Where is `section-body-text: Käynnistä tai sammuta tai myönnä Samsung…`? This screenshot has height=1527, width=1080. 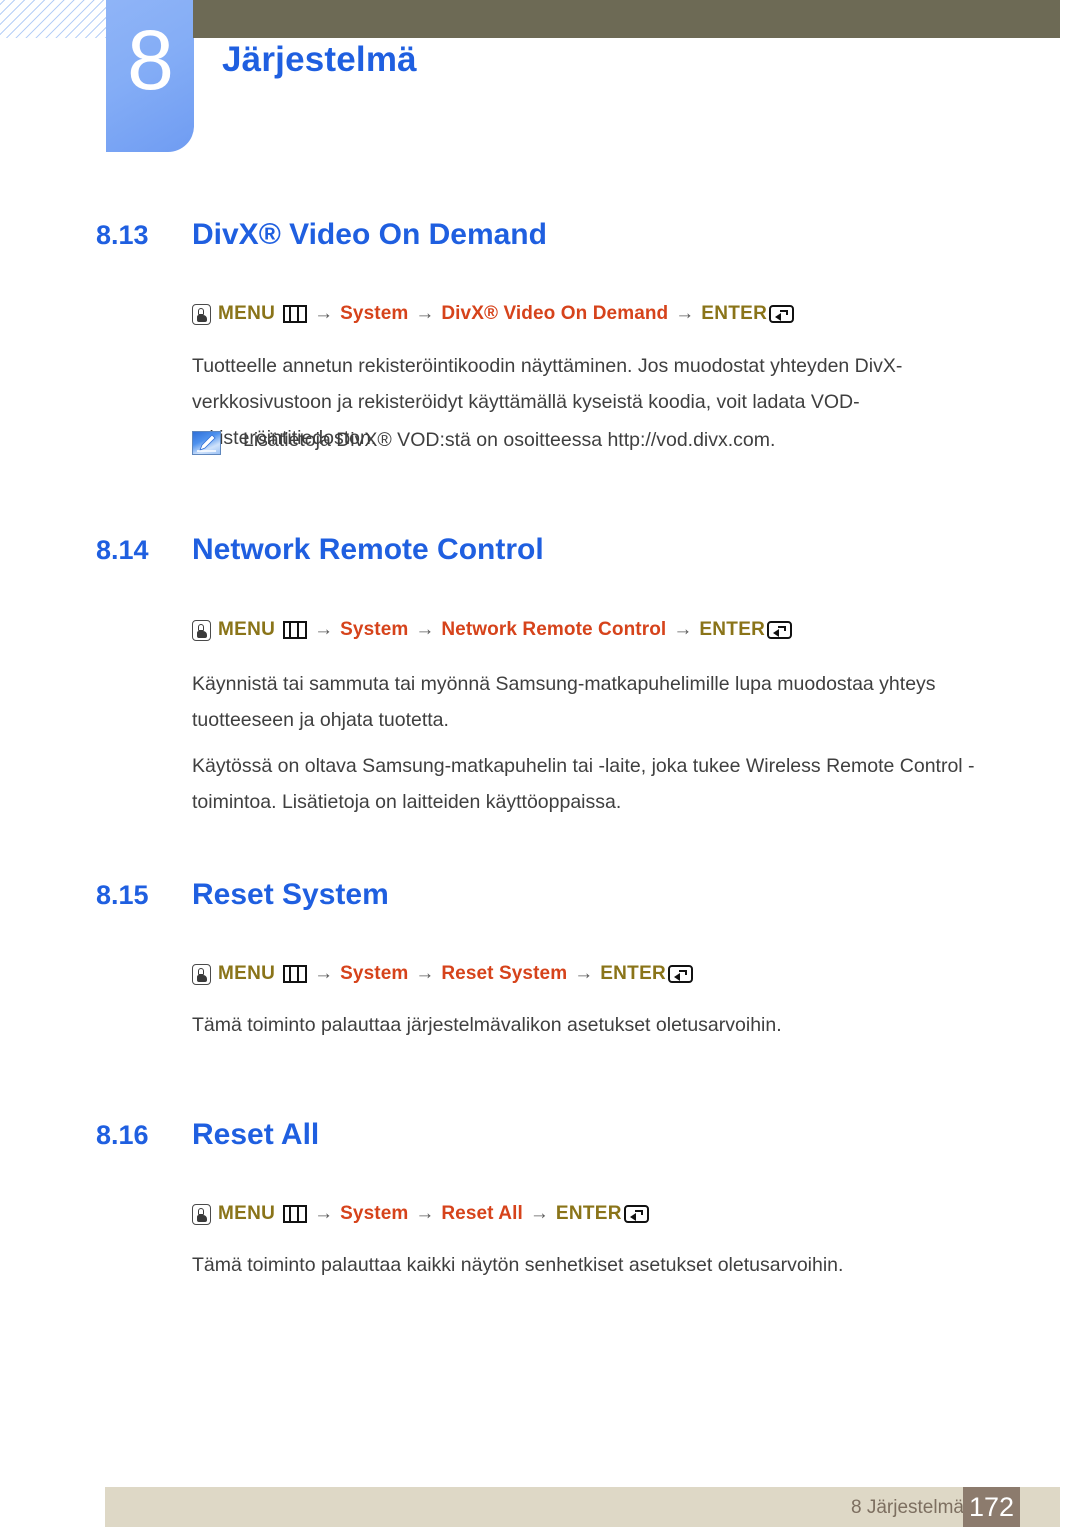 section-body-text: Käynnistä tai sammuta tai myönnä Samsung… is located at coordinates (564, 702).